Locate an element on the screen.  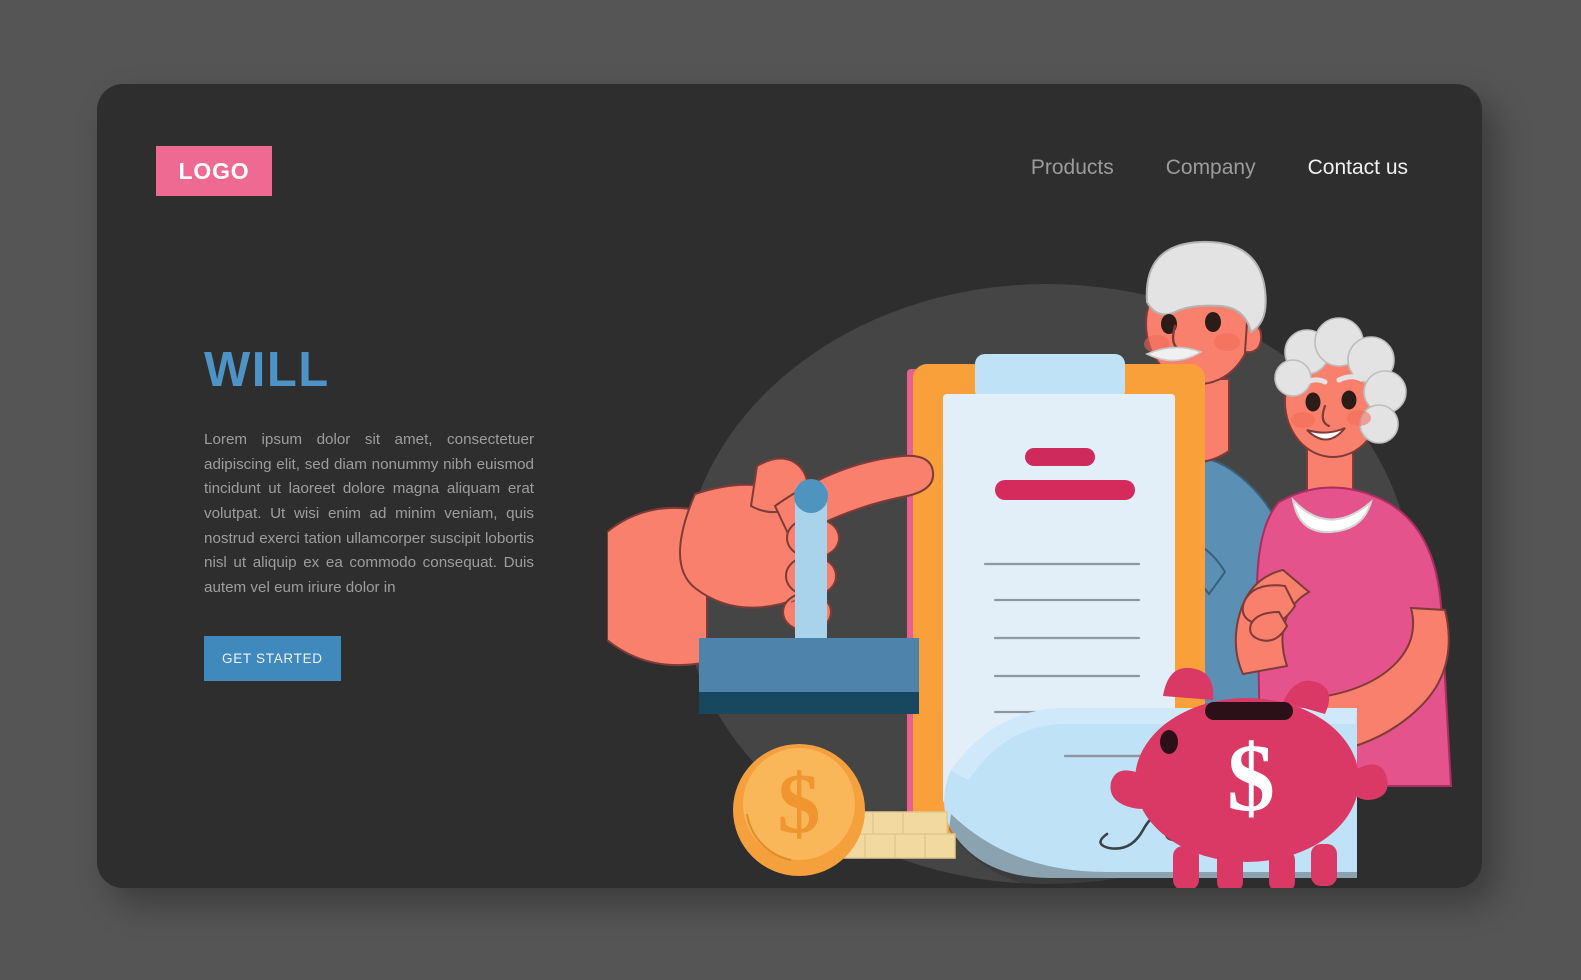
page-title: WILL is located at coordinates (267, 370).